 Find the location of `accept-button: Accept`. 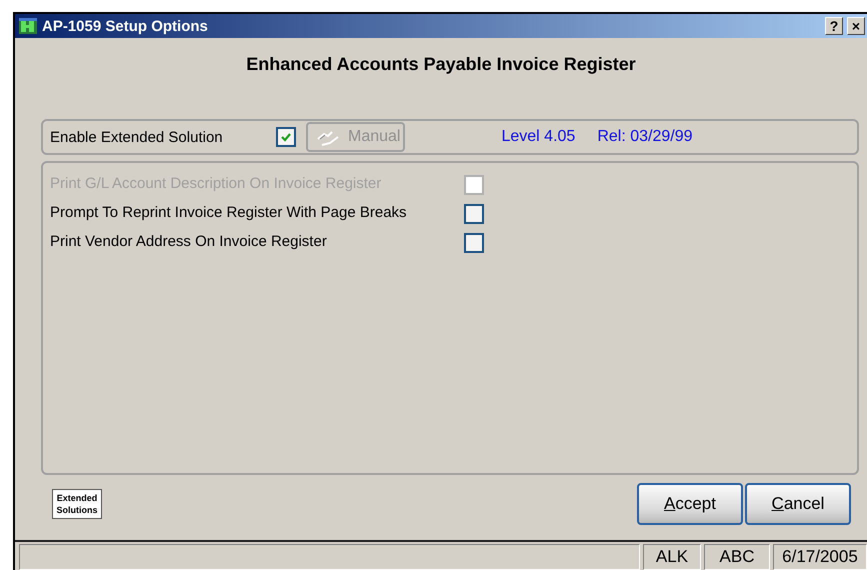

accept-button: Accept is located at coordinates (690, 504).